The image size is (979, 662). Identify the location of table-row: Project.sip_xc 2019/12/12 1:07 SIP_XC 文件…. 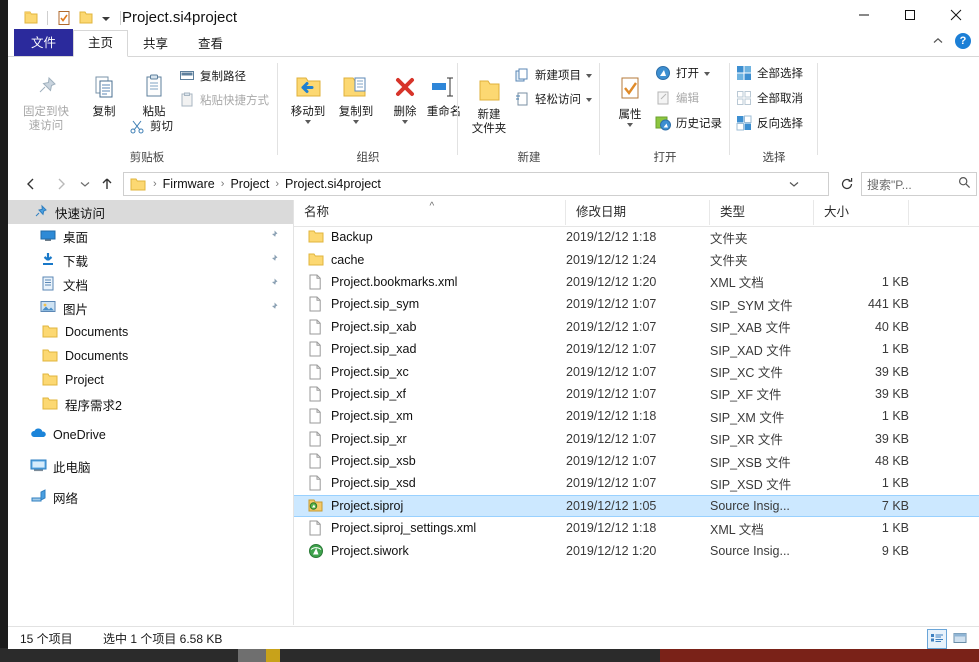
(636, 371).